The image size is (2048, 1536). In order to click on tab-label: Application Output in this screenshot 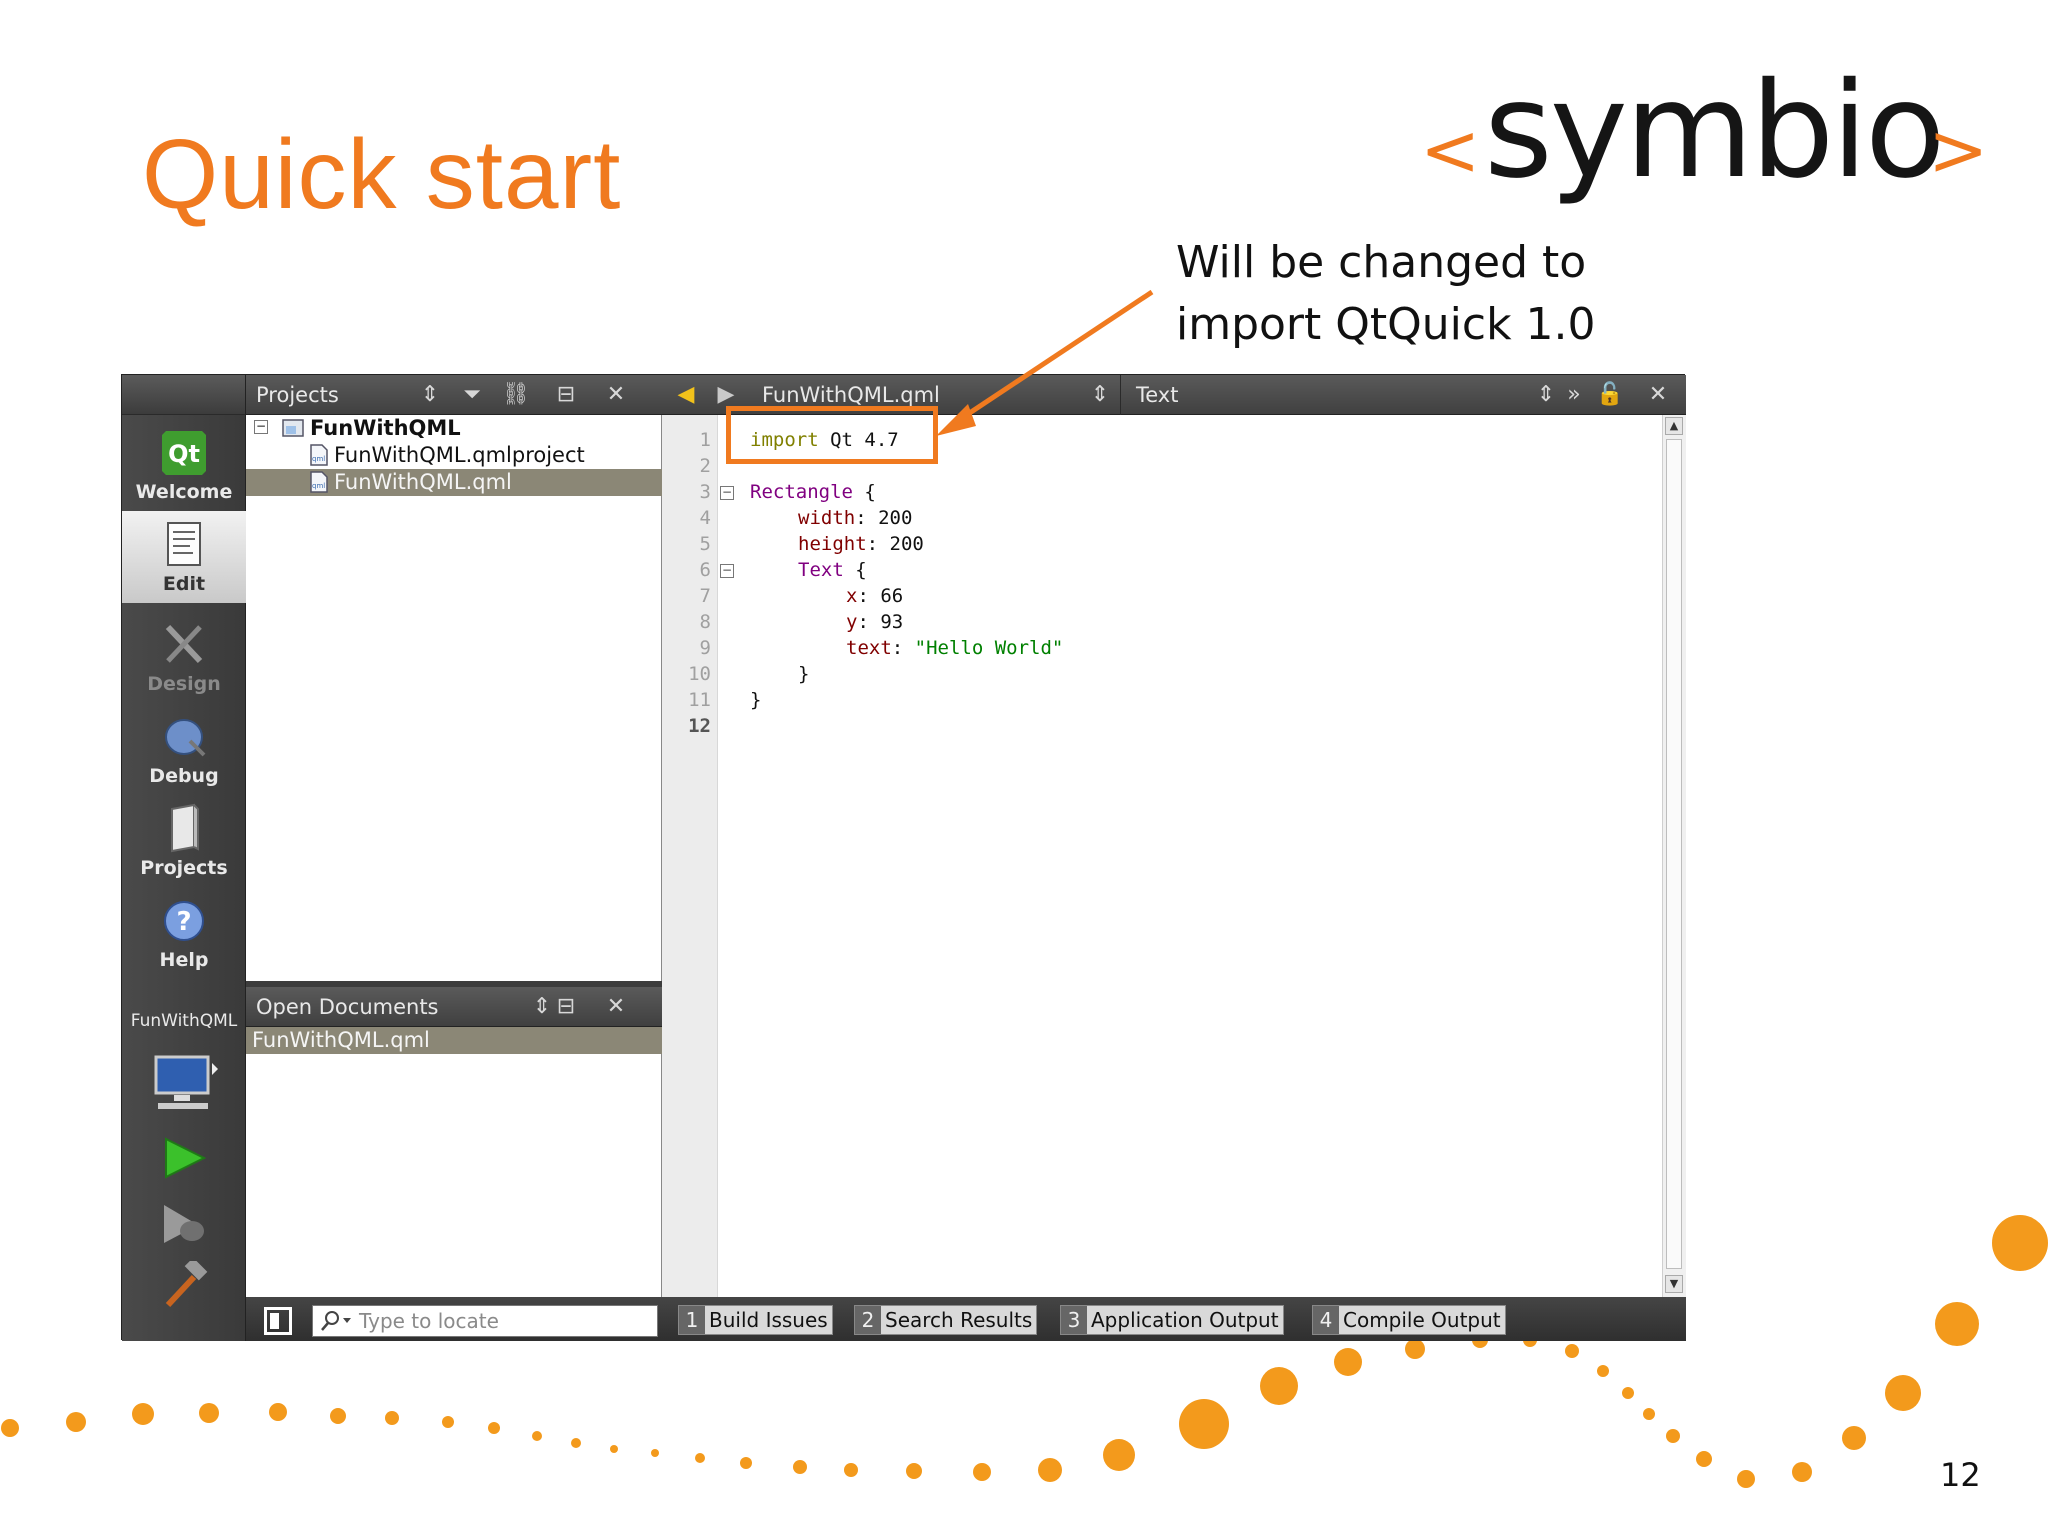, I will do `click(1185, 1320)`.